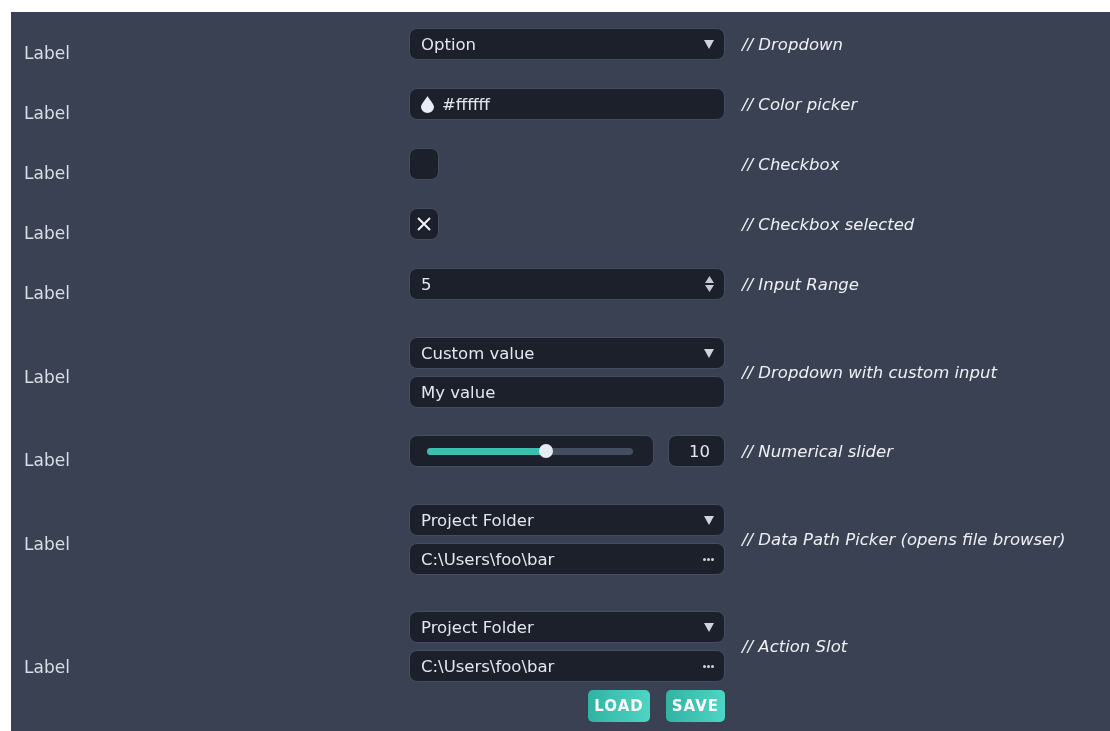 Image resolution: width=1110 pixels, height=731 pixels. Describe the element at coordinates (567, 353) in the screenshot. I see `dropdown: Custom value` at that location.